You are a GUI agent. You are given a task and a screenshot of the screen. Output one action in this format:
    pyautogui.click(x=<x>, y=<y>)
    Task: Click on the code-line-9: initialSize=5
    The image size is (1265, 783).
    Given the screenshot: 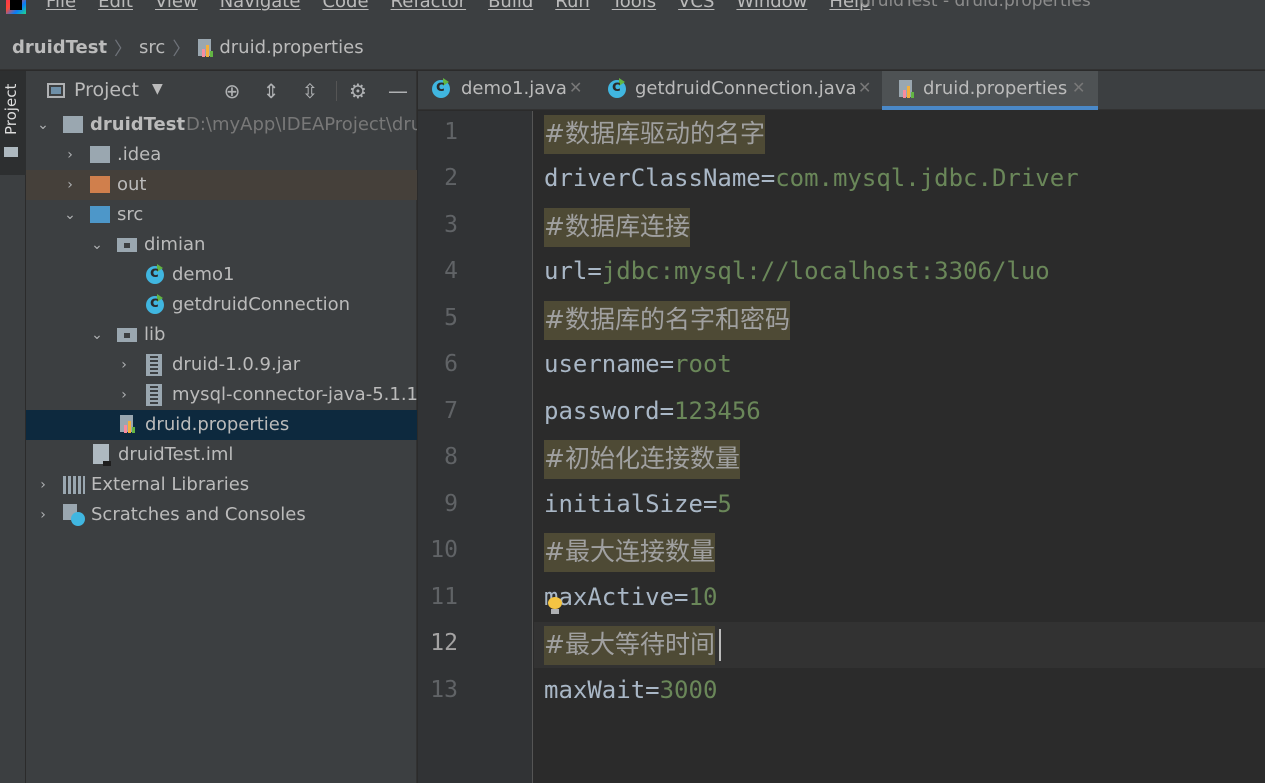 What is the action you would take?
    pyautogui.click(x=638, y=513)
    